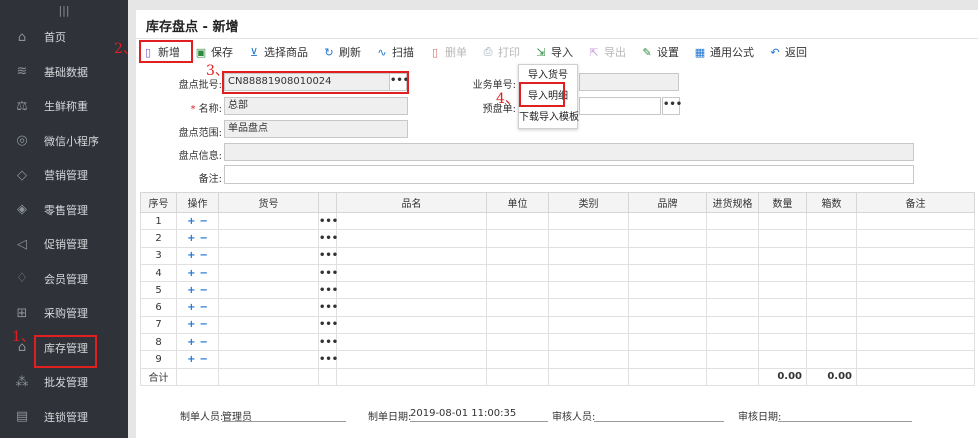 This screenshot has height=438, width=978. I want to click on toolbar-button: ⊻ 选择商品, so click(279, 52).